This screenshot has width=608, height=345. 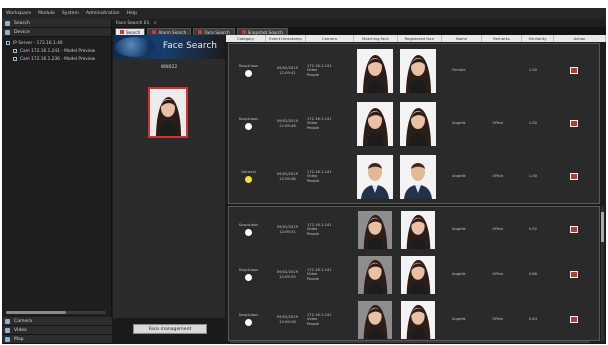 I want to click on query-face-photo, so click(x=168, y=112).